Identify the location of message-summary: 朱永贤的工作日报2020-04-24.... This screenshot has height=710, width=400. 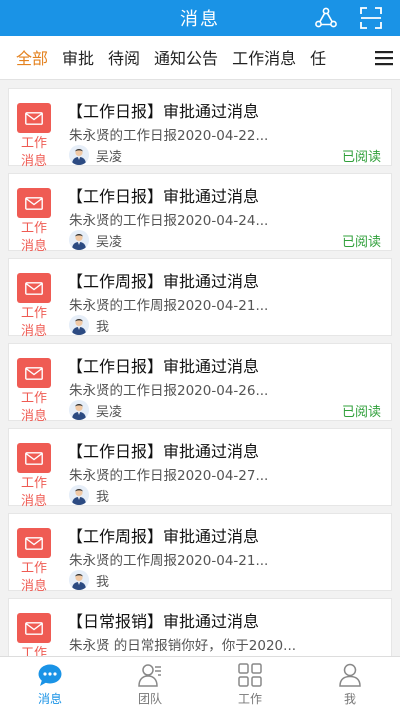
(169, 221).